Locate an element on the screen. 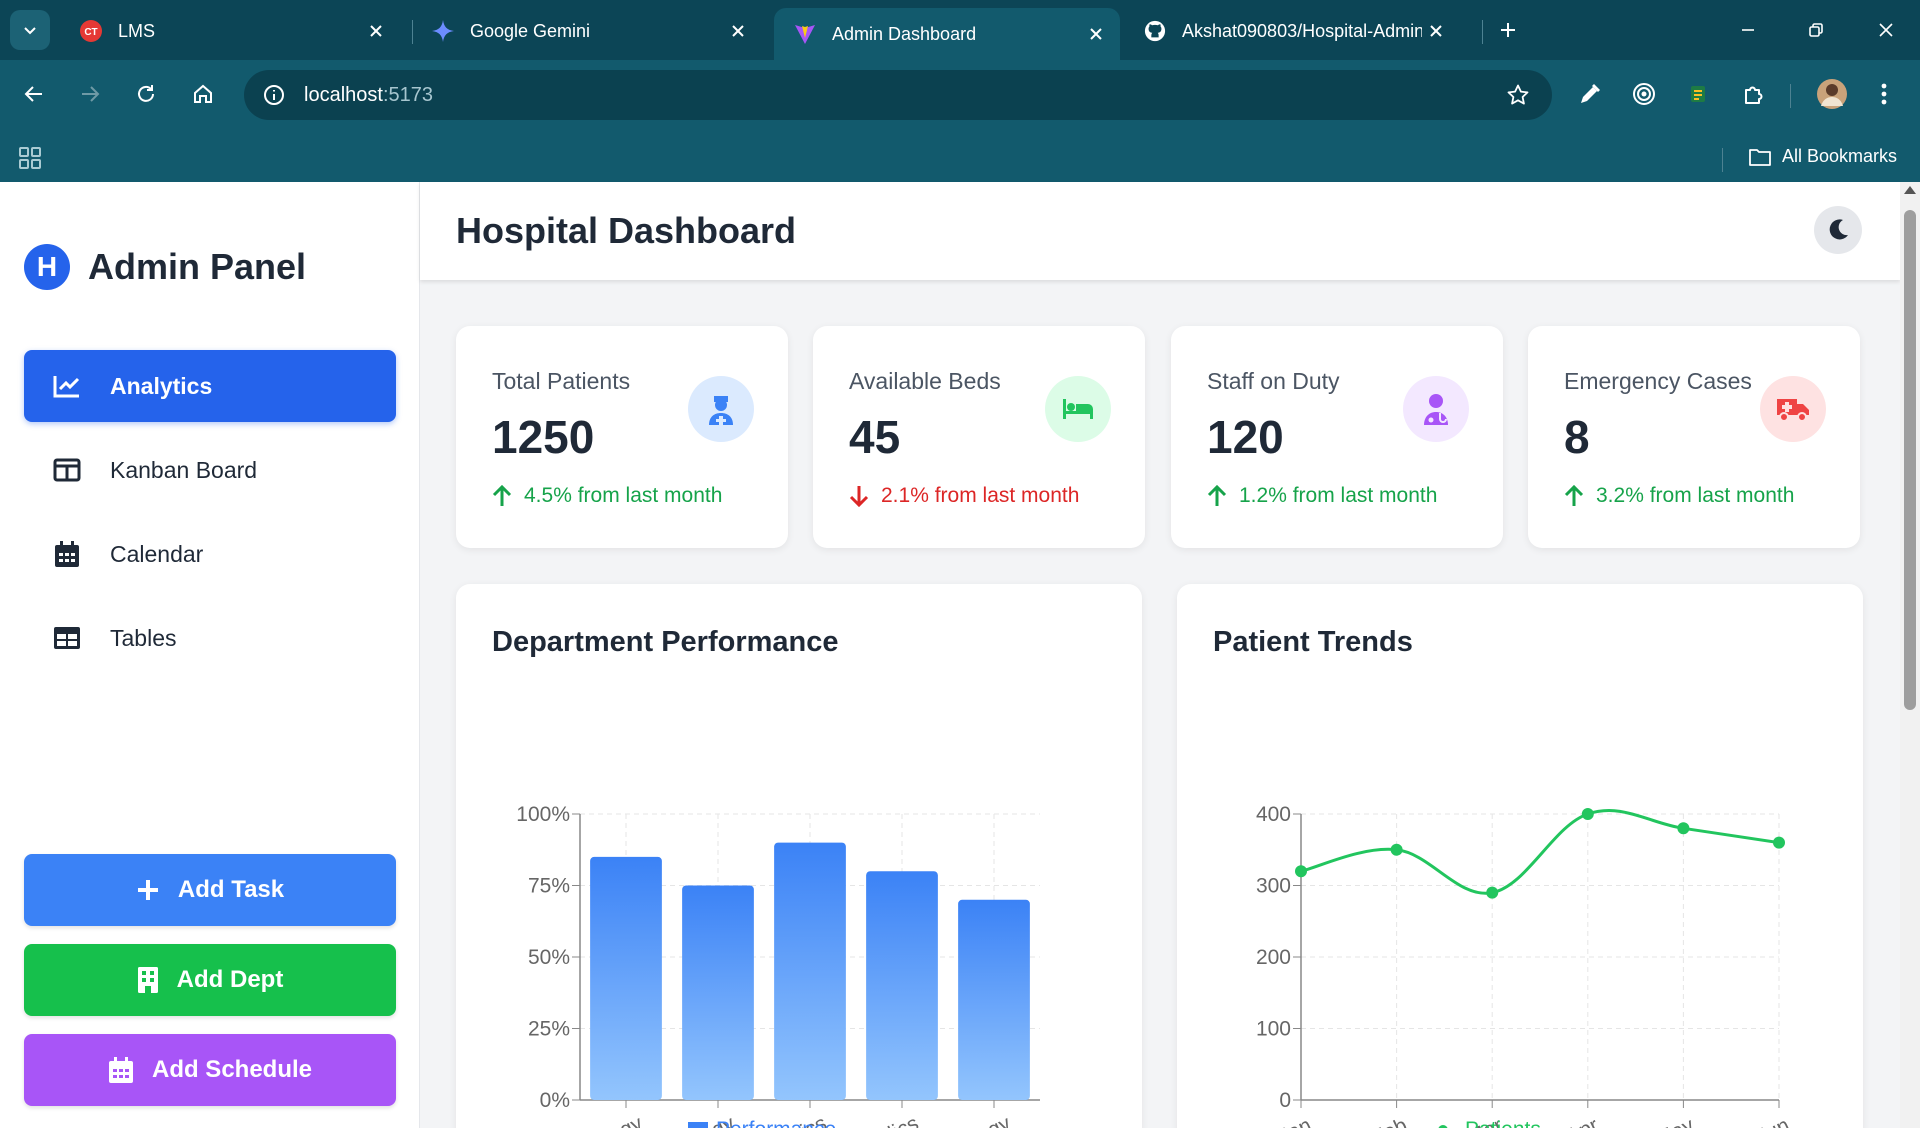  data-point-jan is located at coordinates (1301, 871).